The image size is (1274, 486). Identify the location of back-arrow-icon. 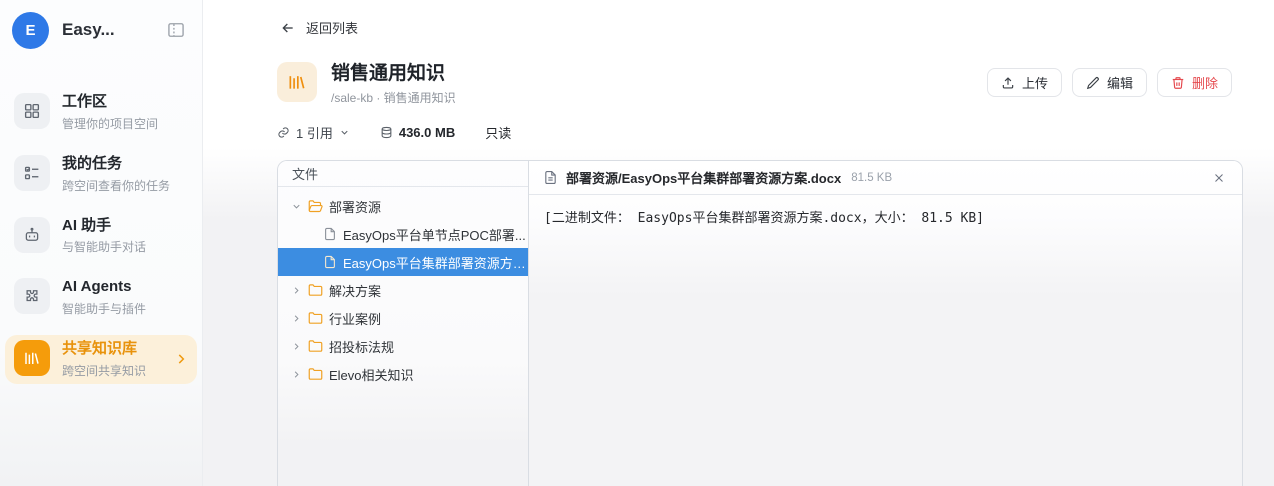
(287, 27).